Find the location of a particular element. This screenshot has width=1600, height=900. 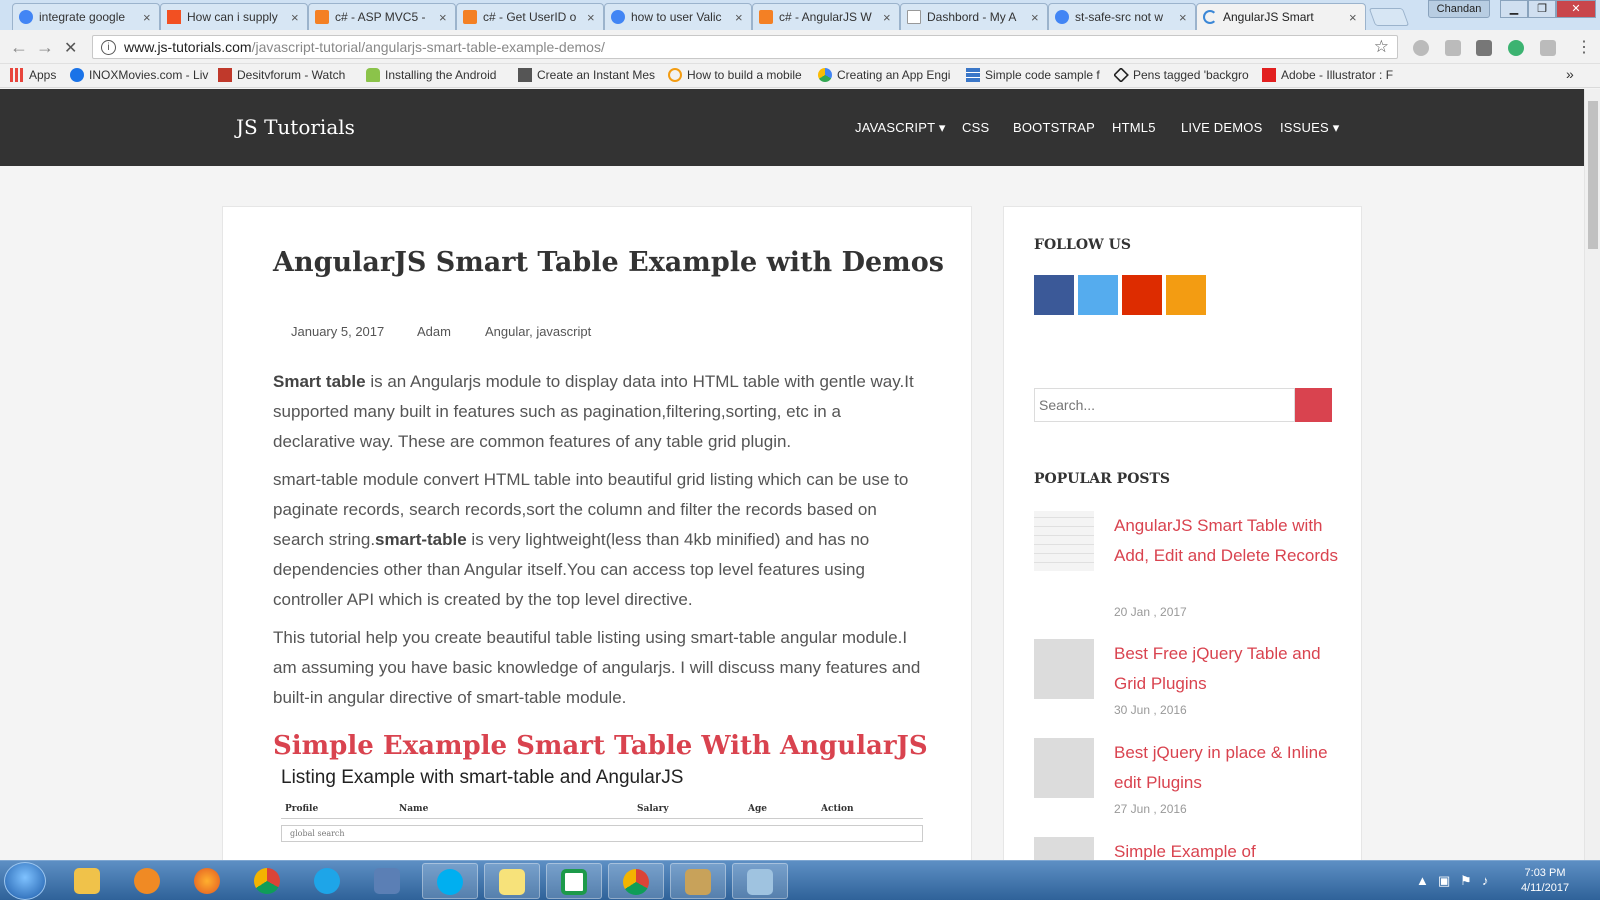

desitv-icon is located at coordinates (225, 75).